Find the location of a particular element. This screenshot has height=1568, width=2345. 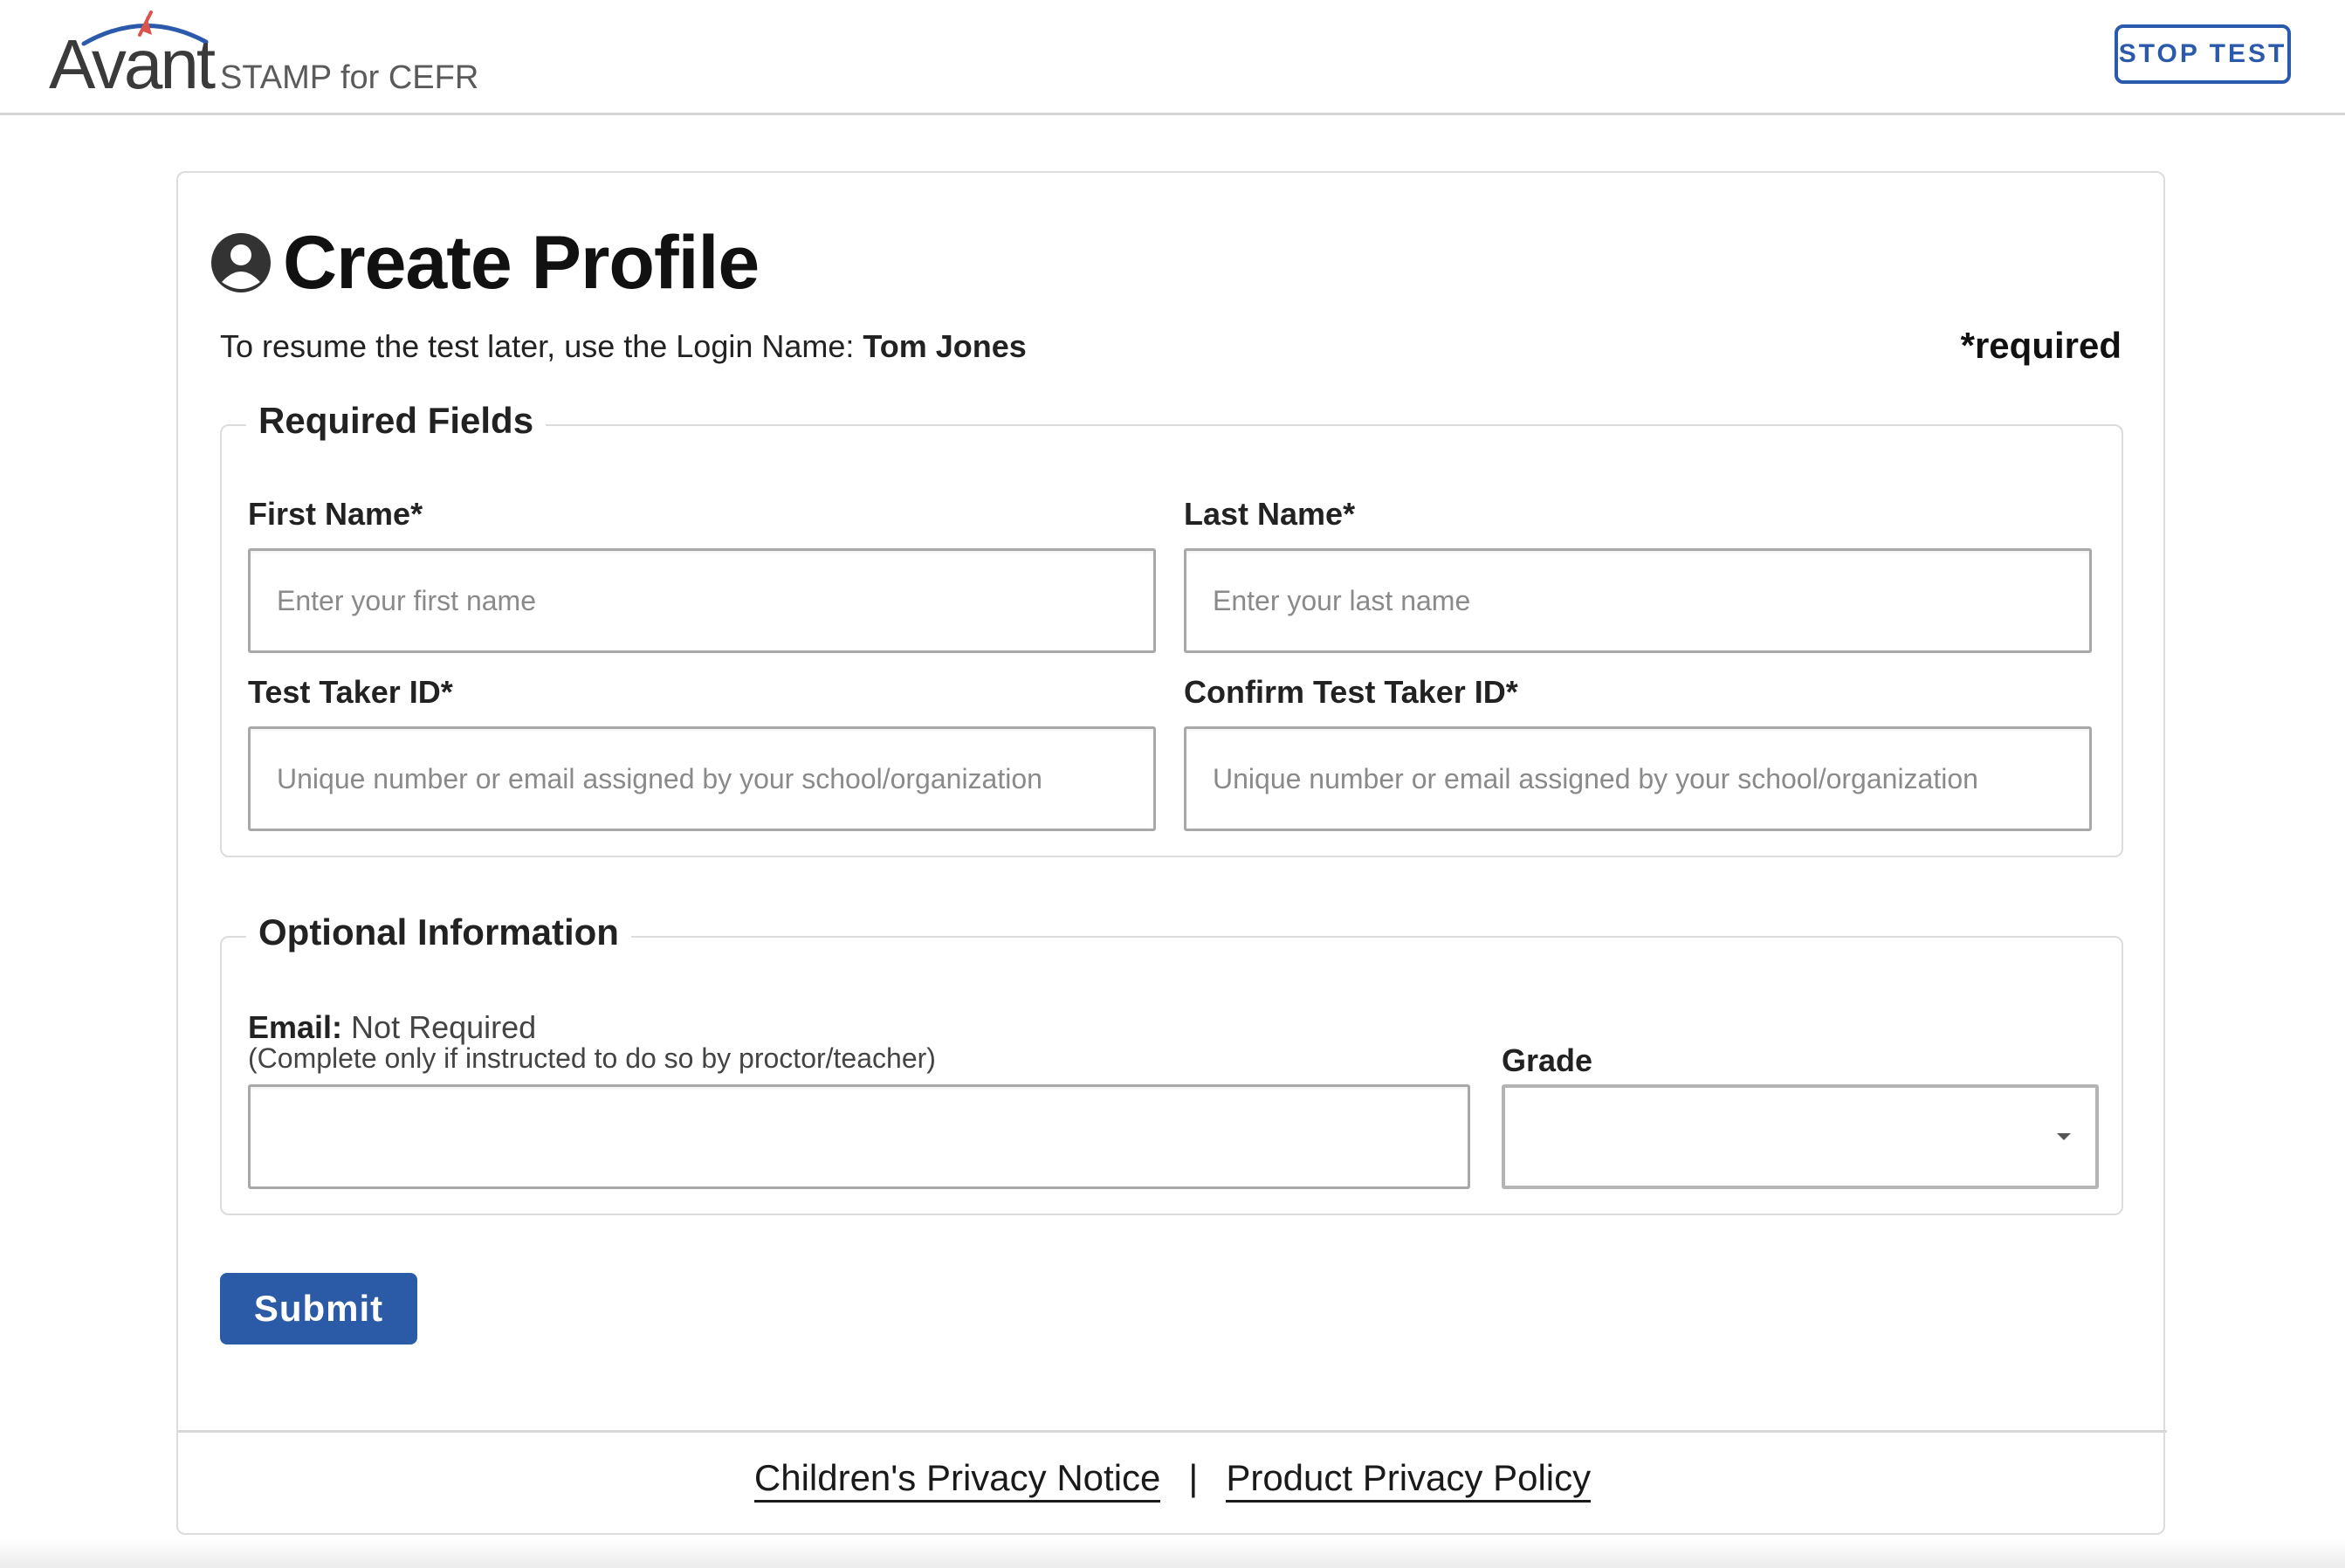

confirm-test-taker-id-input is located at coordinates (1638, 778).